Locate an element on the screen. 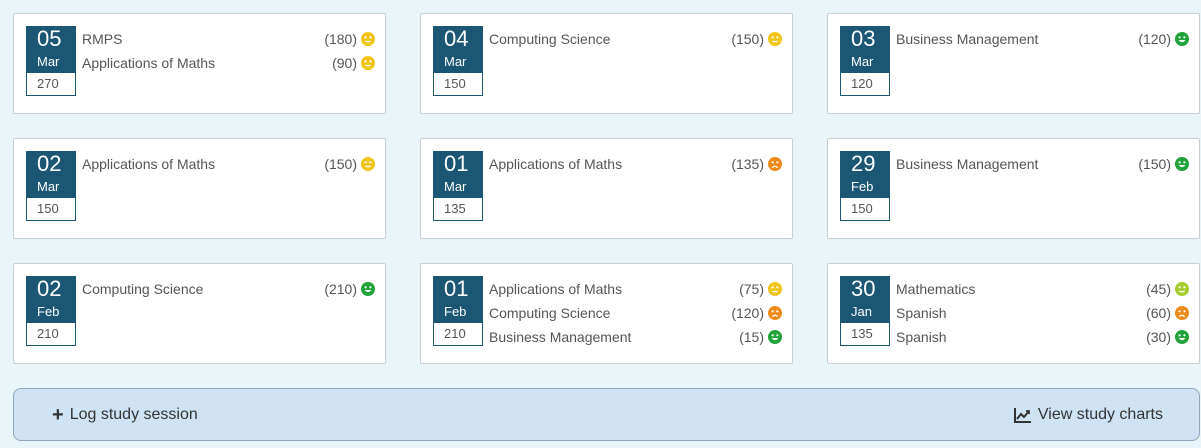 This screenshot has height=448, width=1201. session-amount-group: (180) is located at coordinates (349, 39).